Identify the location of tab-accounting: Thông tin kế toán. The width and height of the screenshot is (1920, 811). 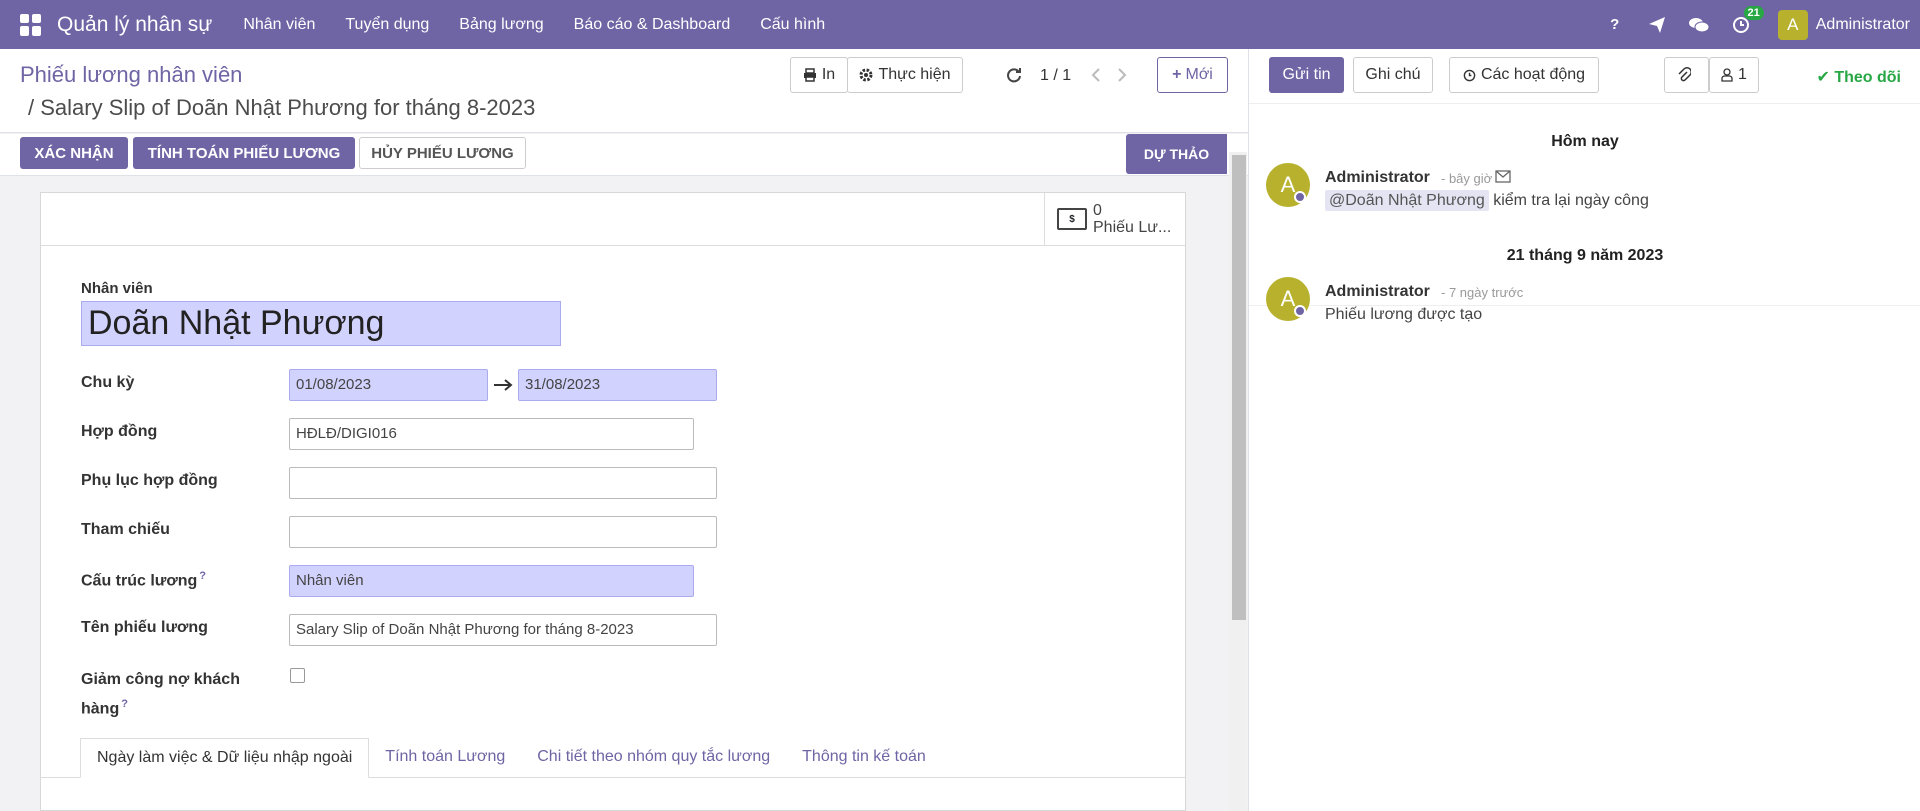
(864, 758).